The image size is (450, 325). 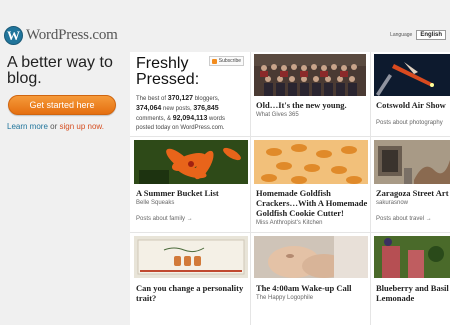 I want to click on post-title-line-2: Lemonade, so click(x=395, y=298).